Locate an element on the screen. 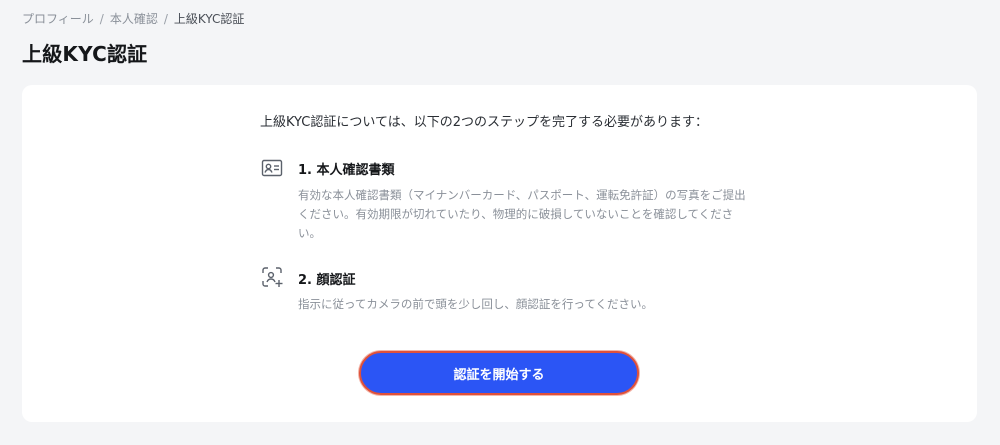  id-card-icon is located at coordinates (272, 168).